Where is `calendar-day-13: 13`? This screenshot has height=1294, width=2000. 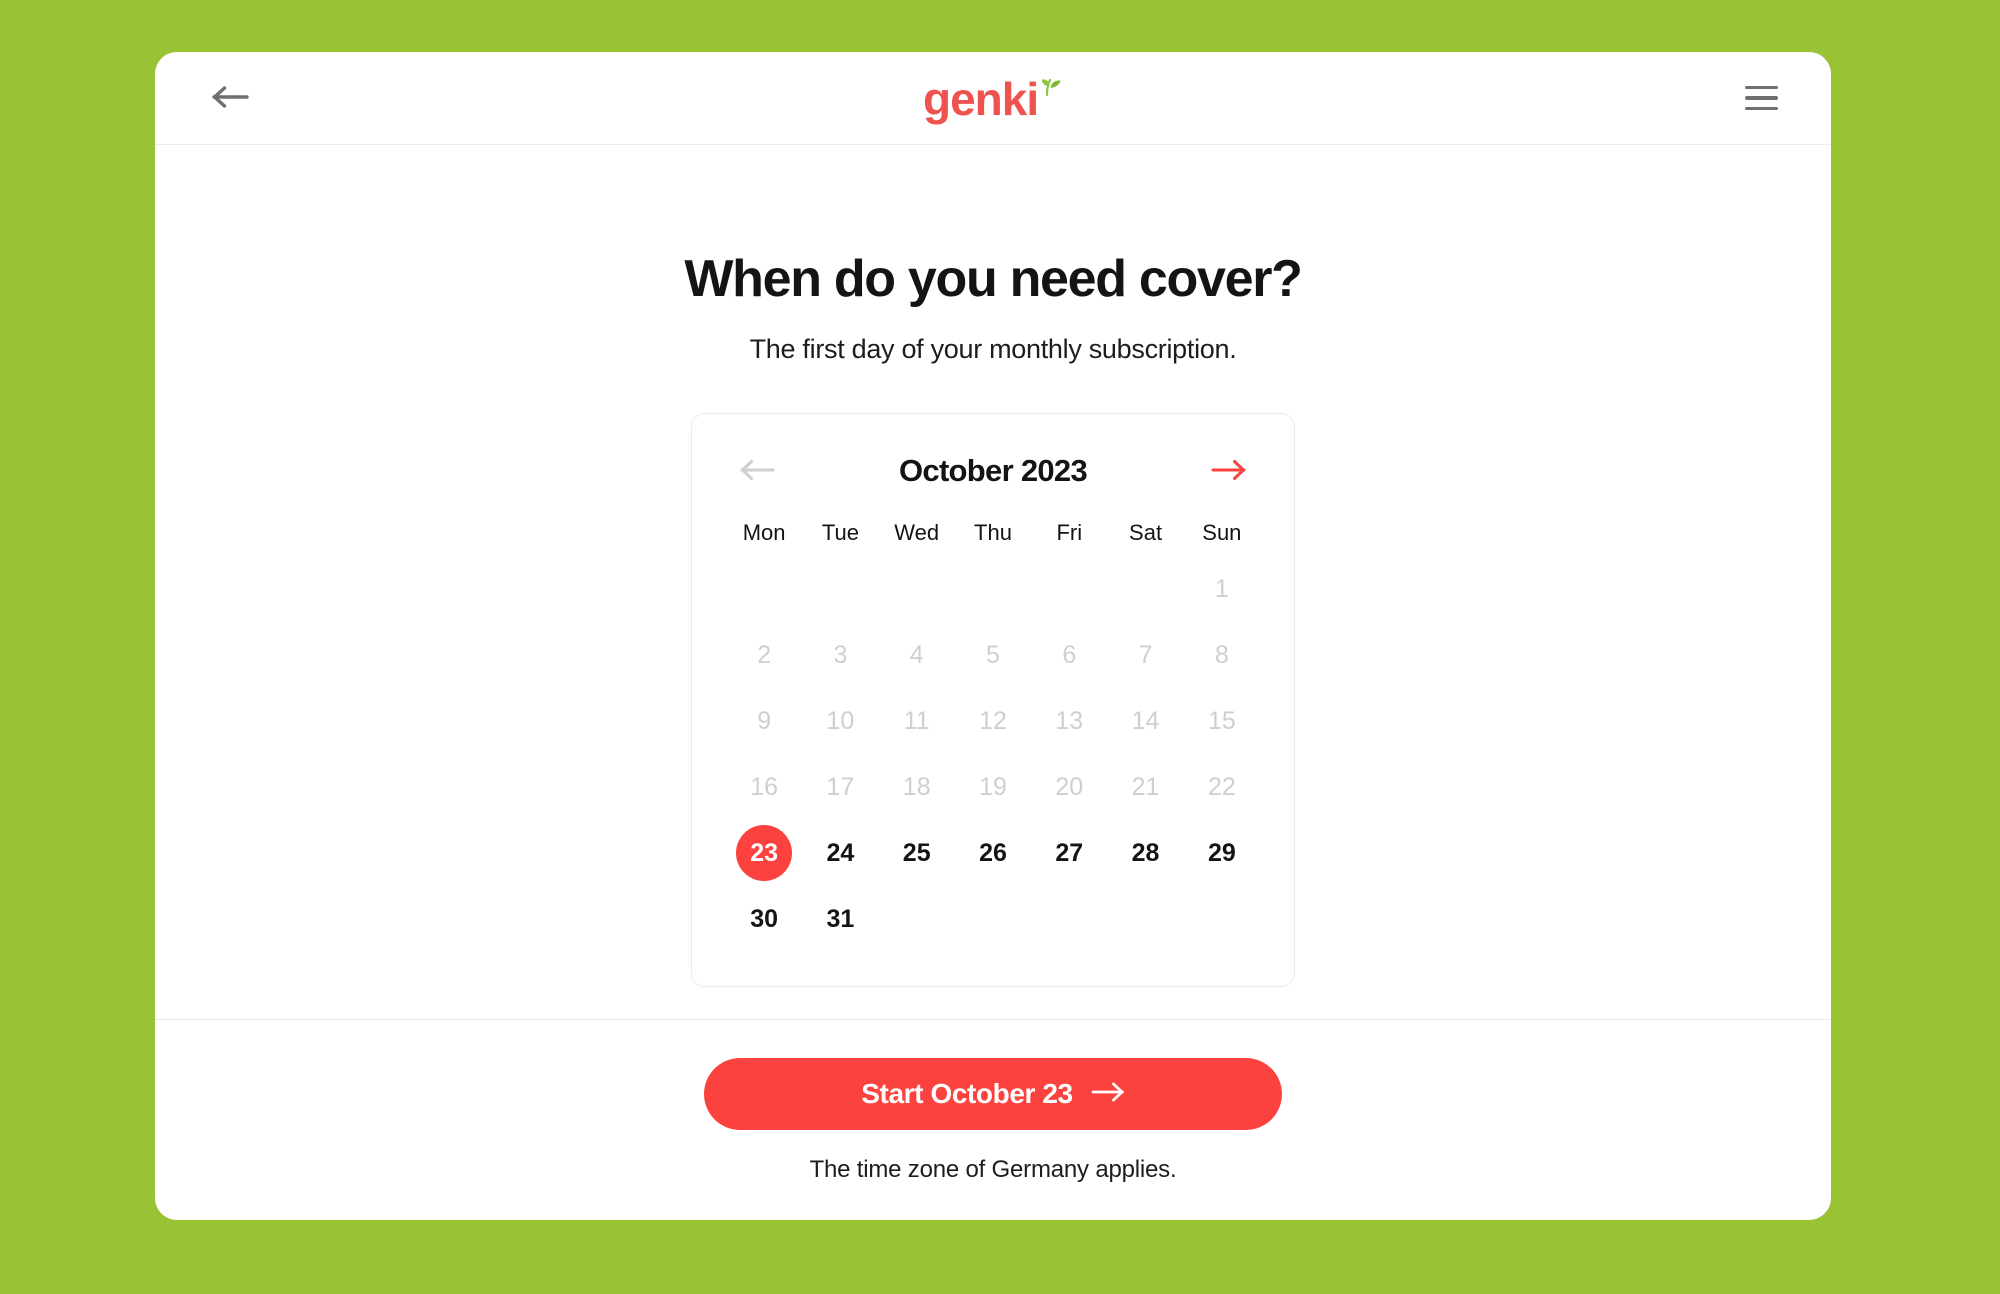 calendar-day-13: 13 is located at coordinates (1069, 720).